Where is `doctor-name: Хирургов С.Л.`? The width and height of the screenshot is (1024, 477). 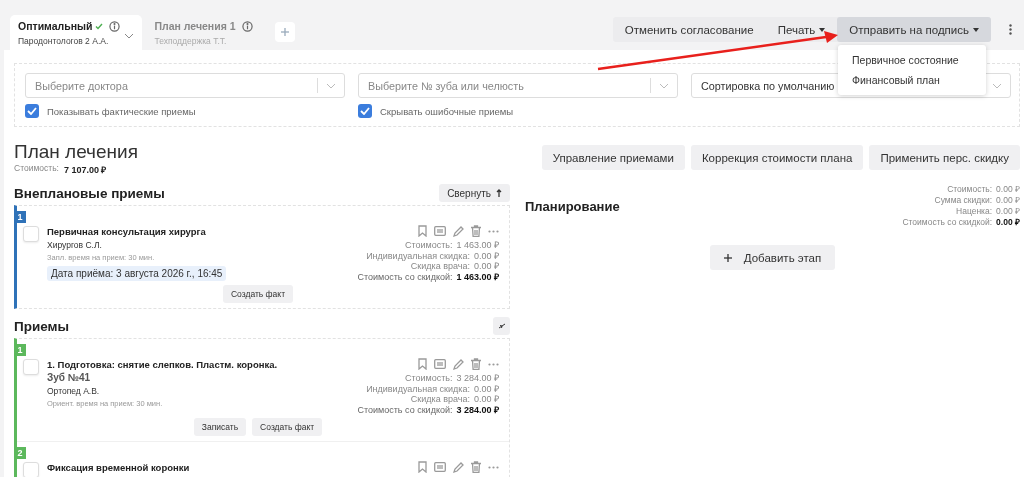 doctor-name: Хирургов С.Л. is located at coordinates (75, 245).